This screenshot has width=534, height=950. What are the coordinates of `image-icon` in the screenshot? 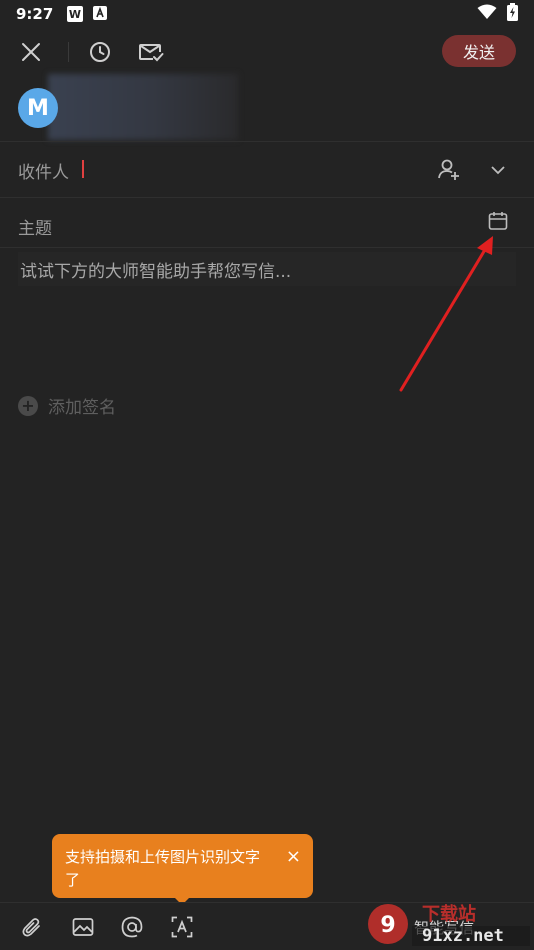 It's located at (83, 927).